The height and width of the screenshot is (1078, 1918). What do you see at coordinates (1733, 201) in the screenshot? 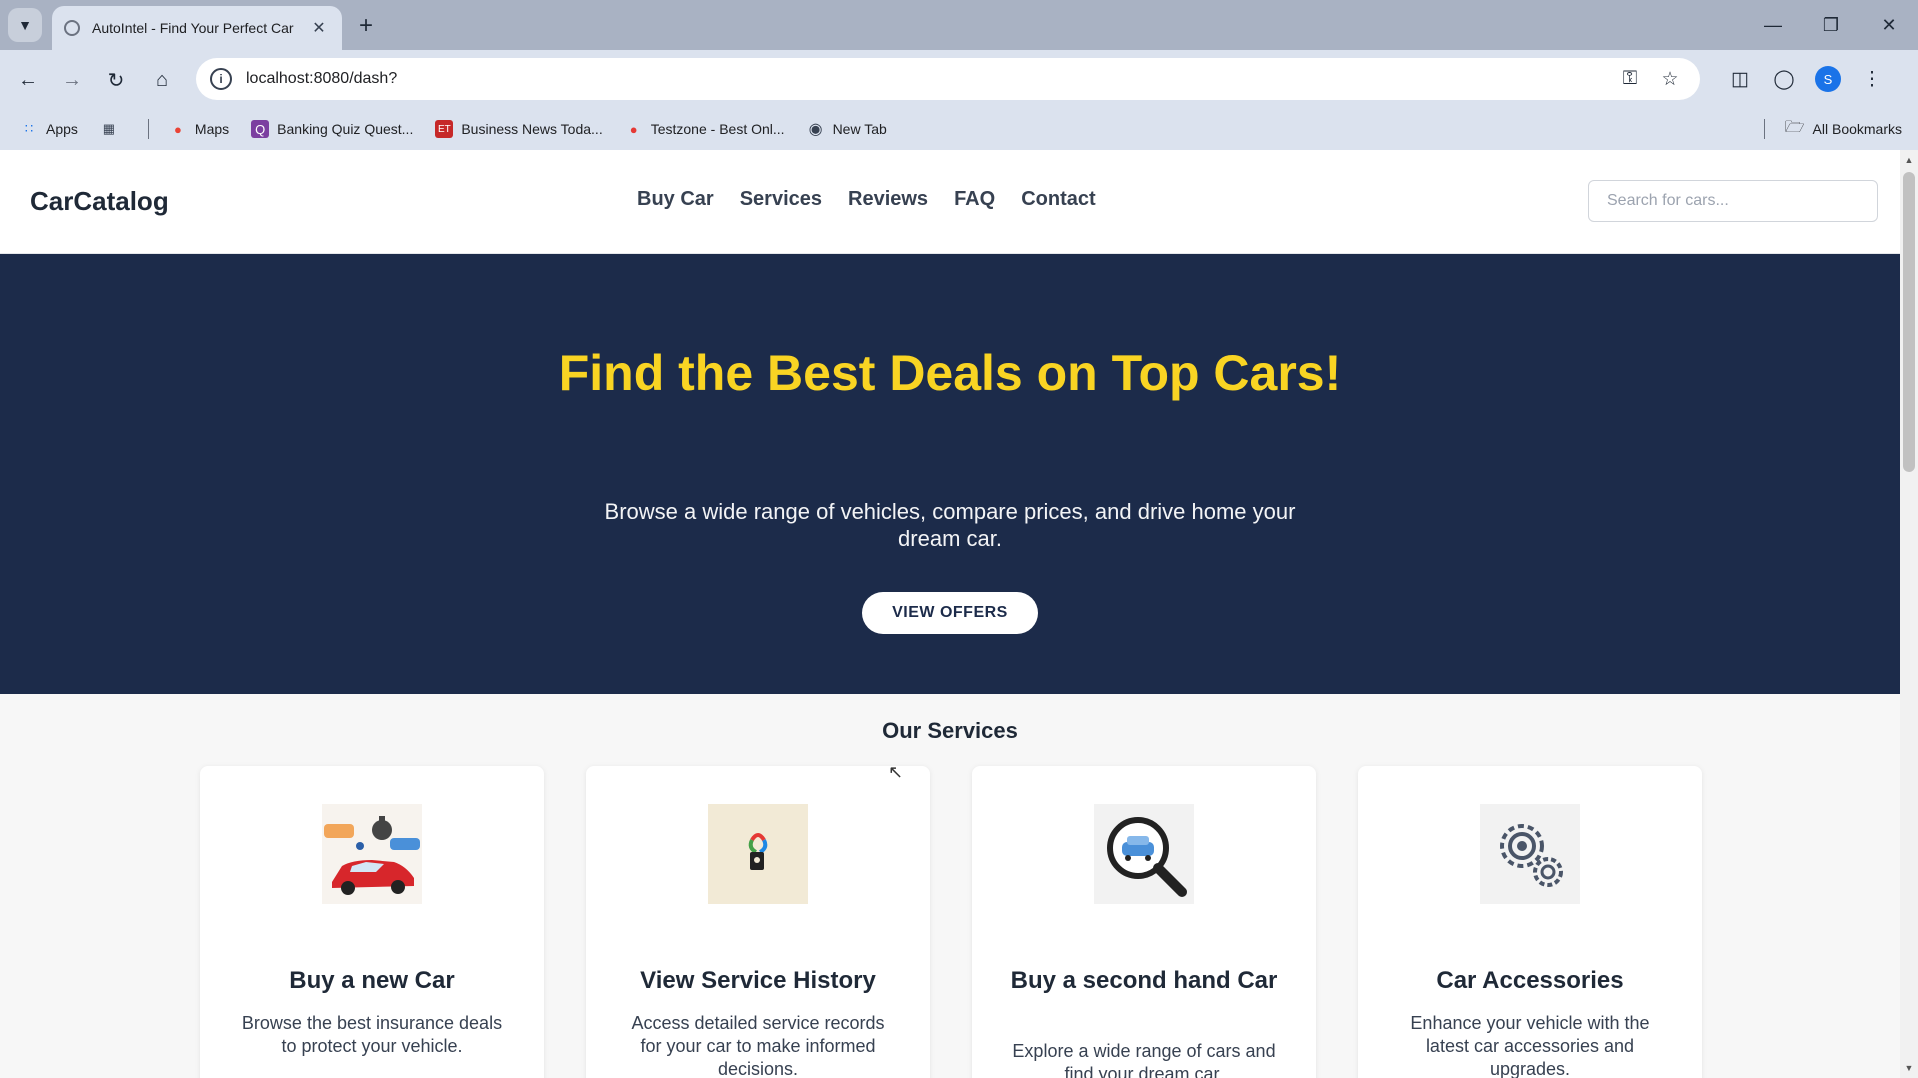
I see `car-search-input` at bounding box center [1733, 201].